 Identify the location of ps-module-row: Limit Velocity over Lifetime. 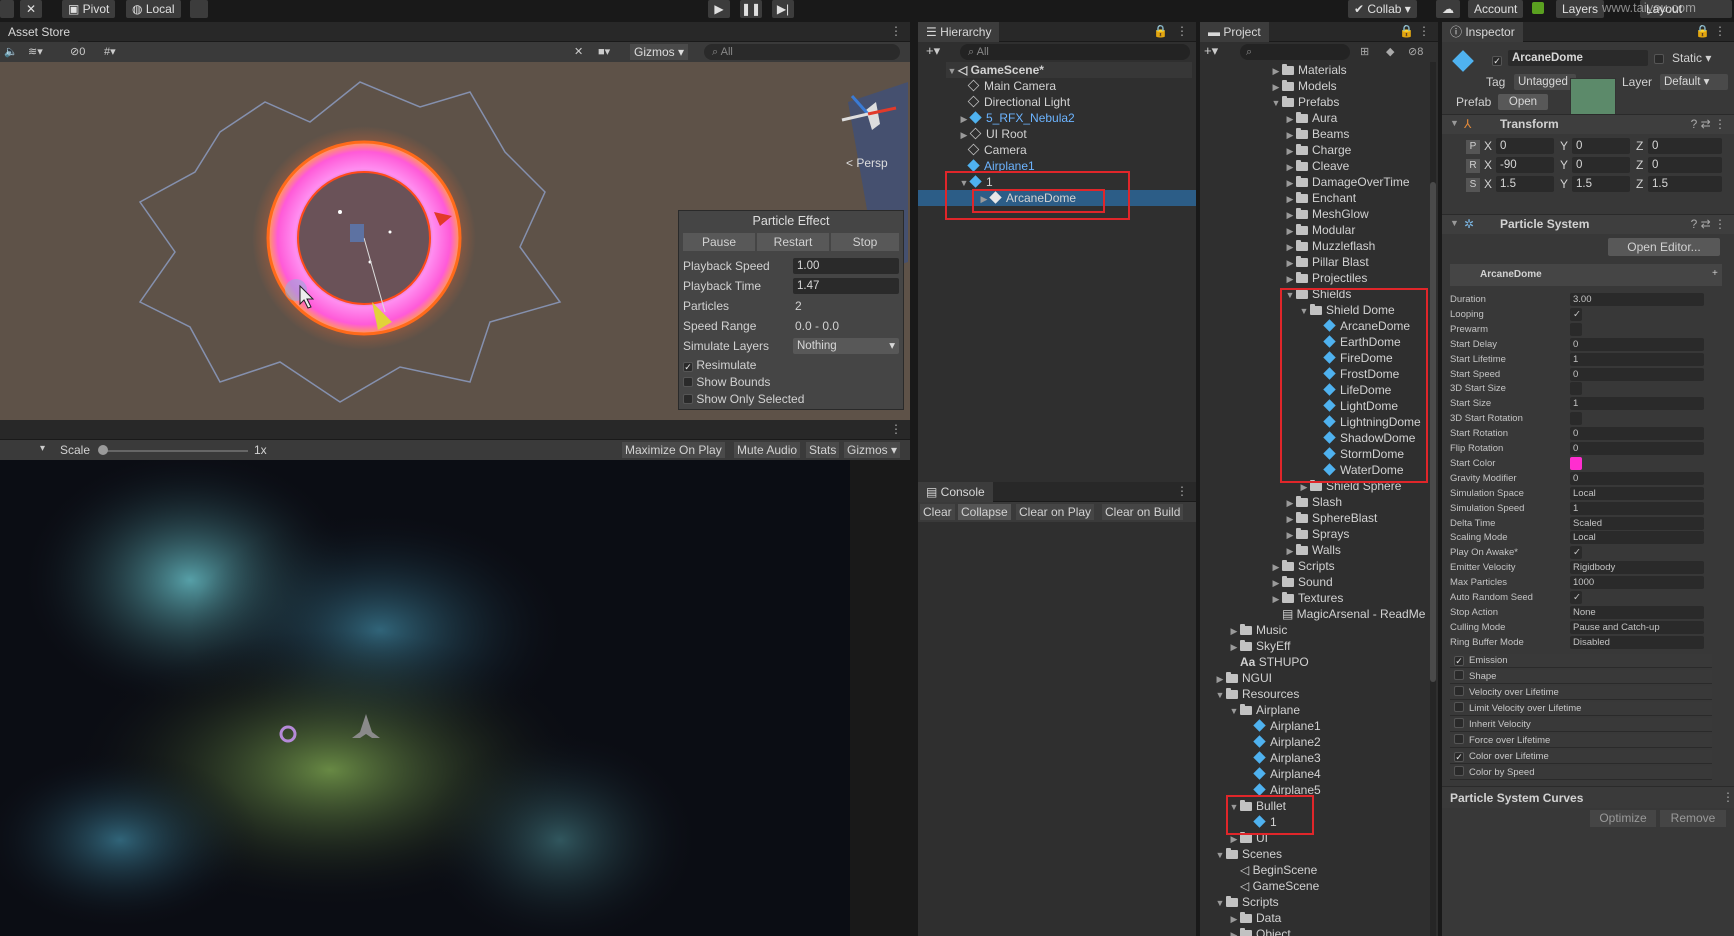
(1581, 709).